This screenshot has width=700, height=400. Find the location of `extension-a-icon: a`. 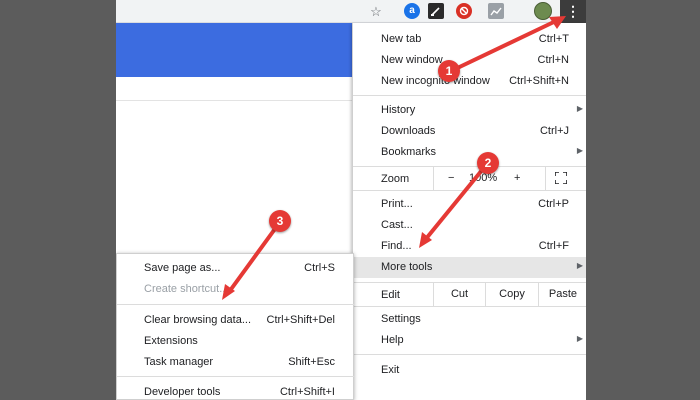

extension-a-icon: a is located at coordinates (412, 11).